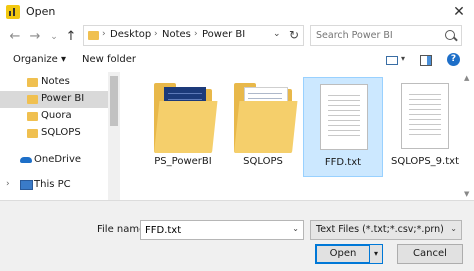  What do you see at coordinates (54, 37) in the screenshot?
I see `recent-locations-dropdown-icon: ⌄` at bounding box center [54, 37].